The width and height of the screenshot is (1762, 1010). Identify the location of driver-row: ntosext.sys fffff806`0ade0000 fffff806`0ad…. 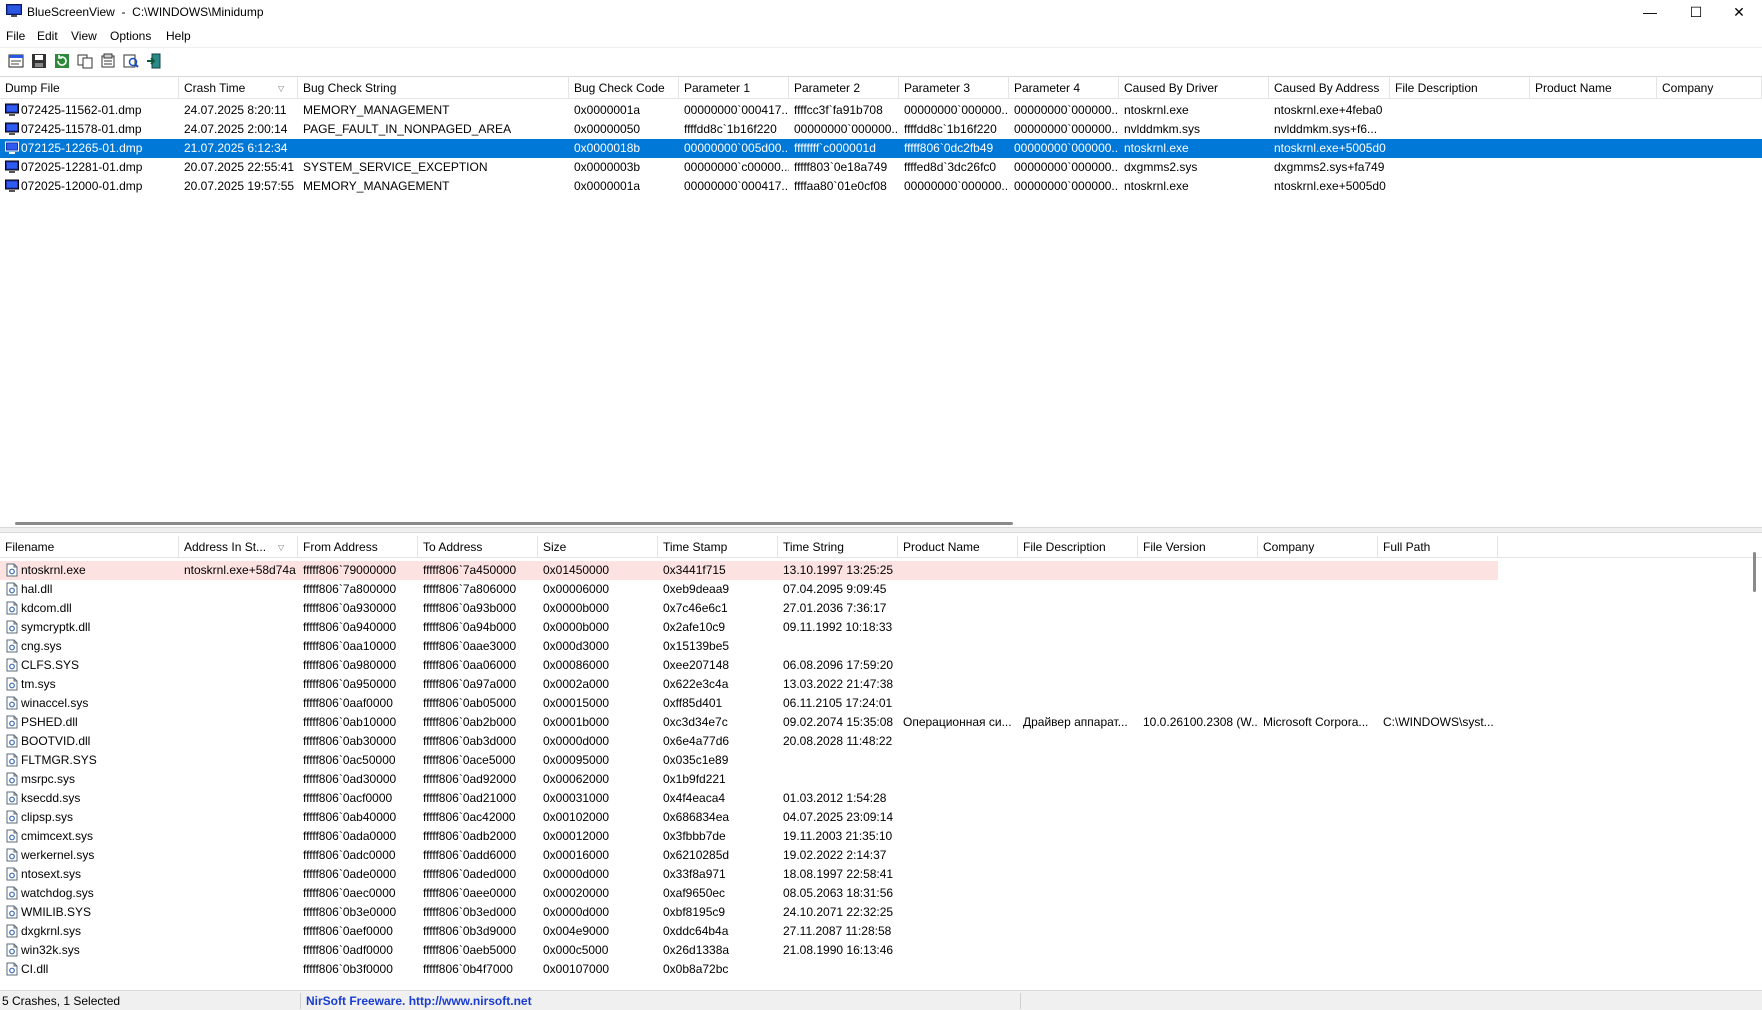
(881, 874).